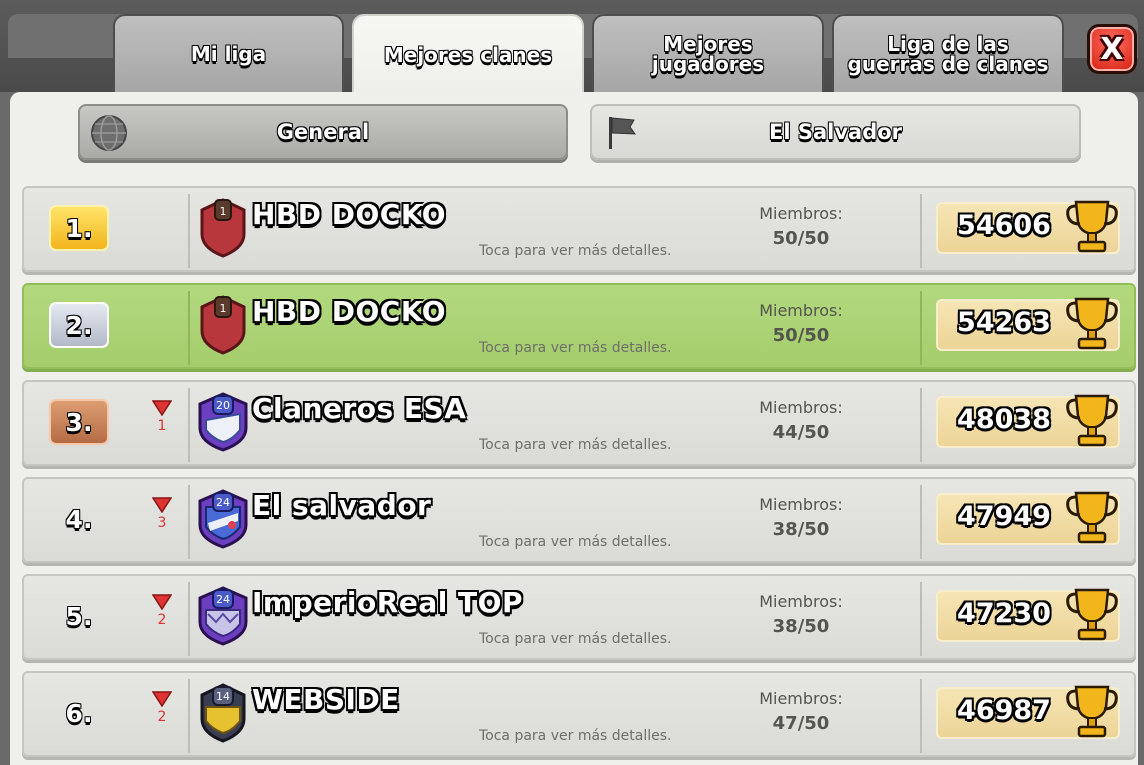 This screenshot has height=765, width=1144. What do you see at coordinates (79, 713) in the screenshot?
I see `rank-badge: 6.` at bounding box center [79, 713].